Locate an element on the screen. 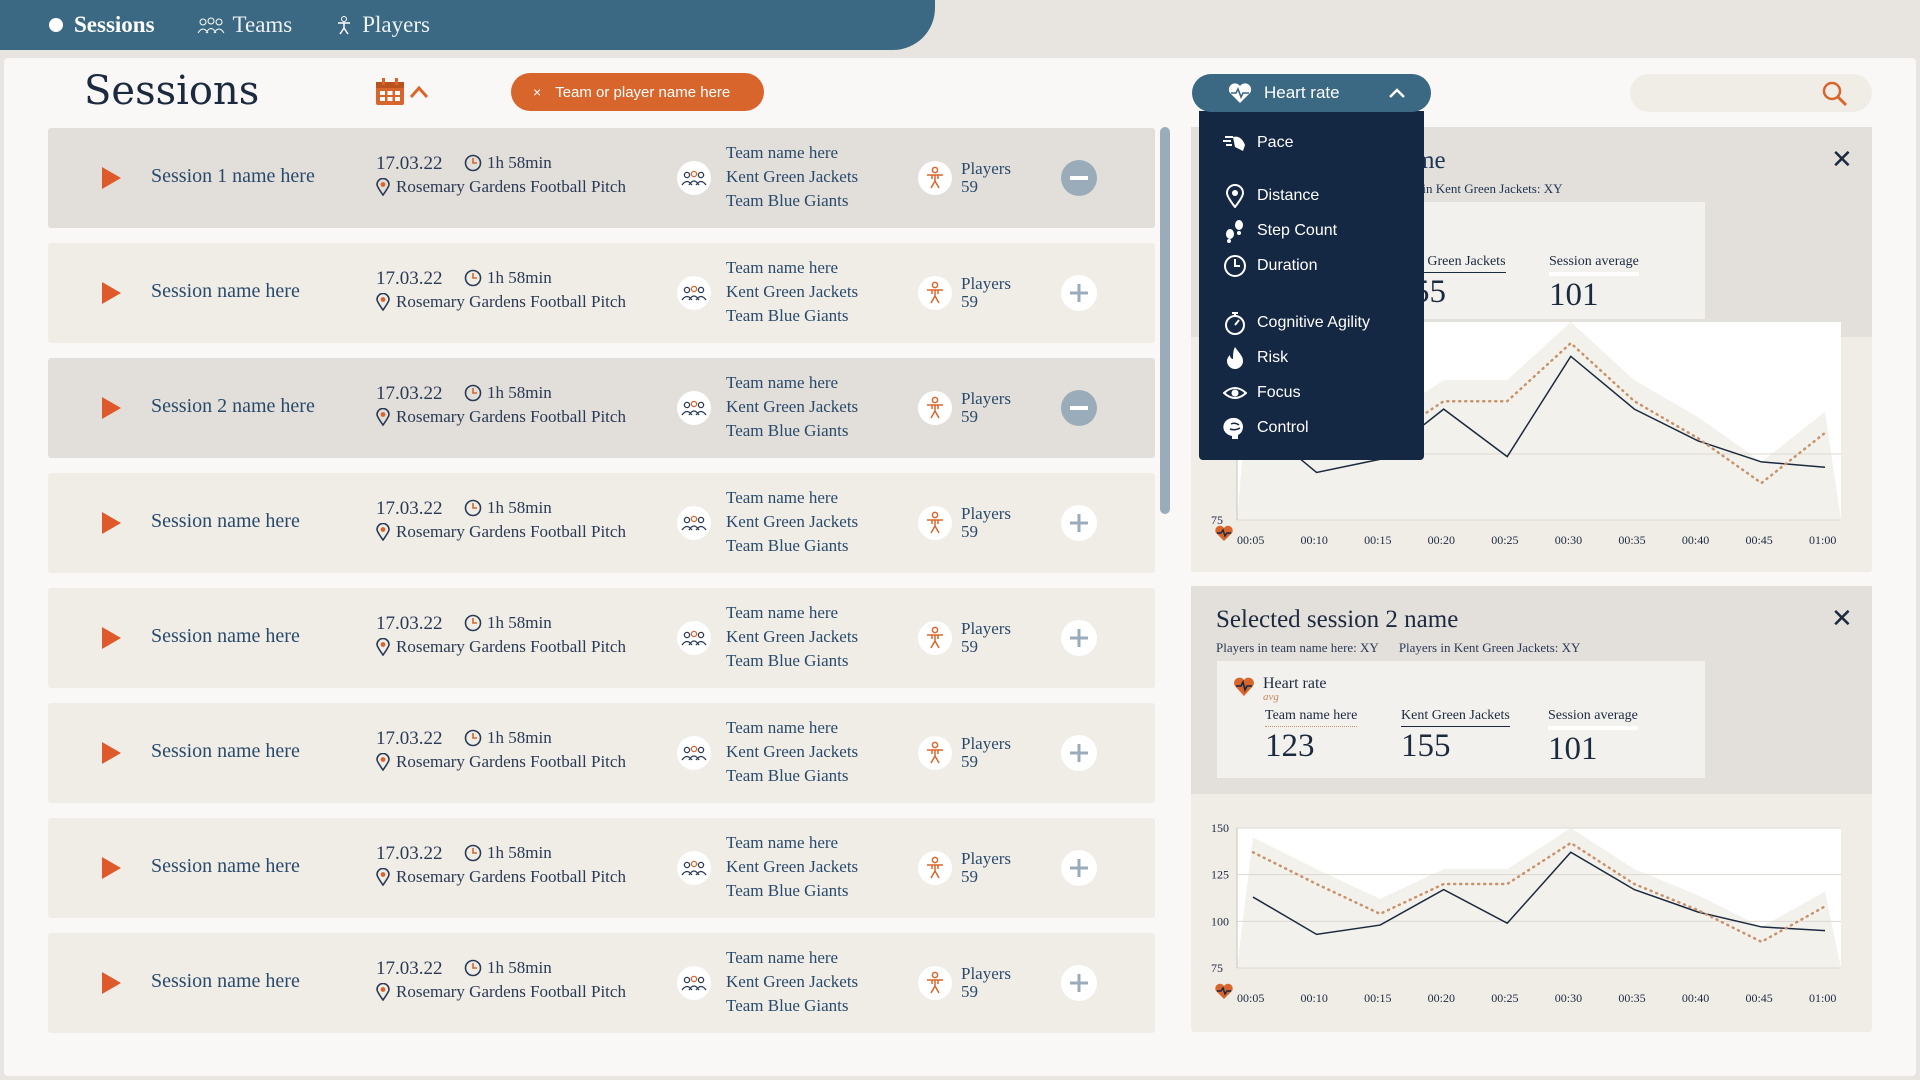 The height and width of the screenshot is (1080, 1920). session-name: Session 2 name here is located at coordinates (233, 406).